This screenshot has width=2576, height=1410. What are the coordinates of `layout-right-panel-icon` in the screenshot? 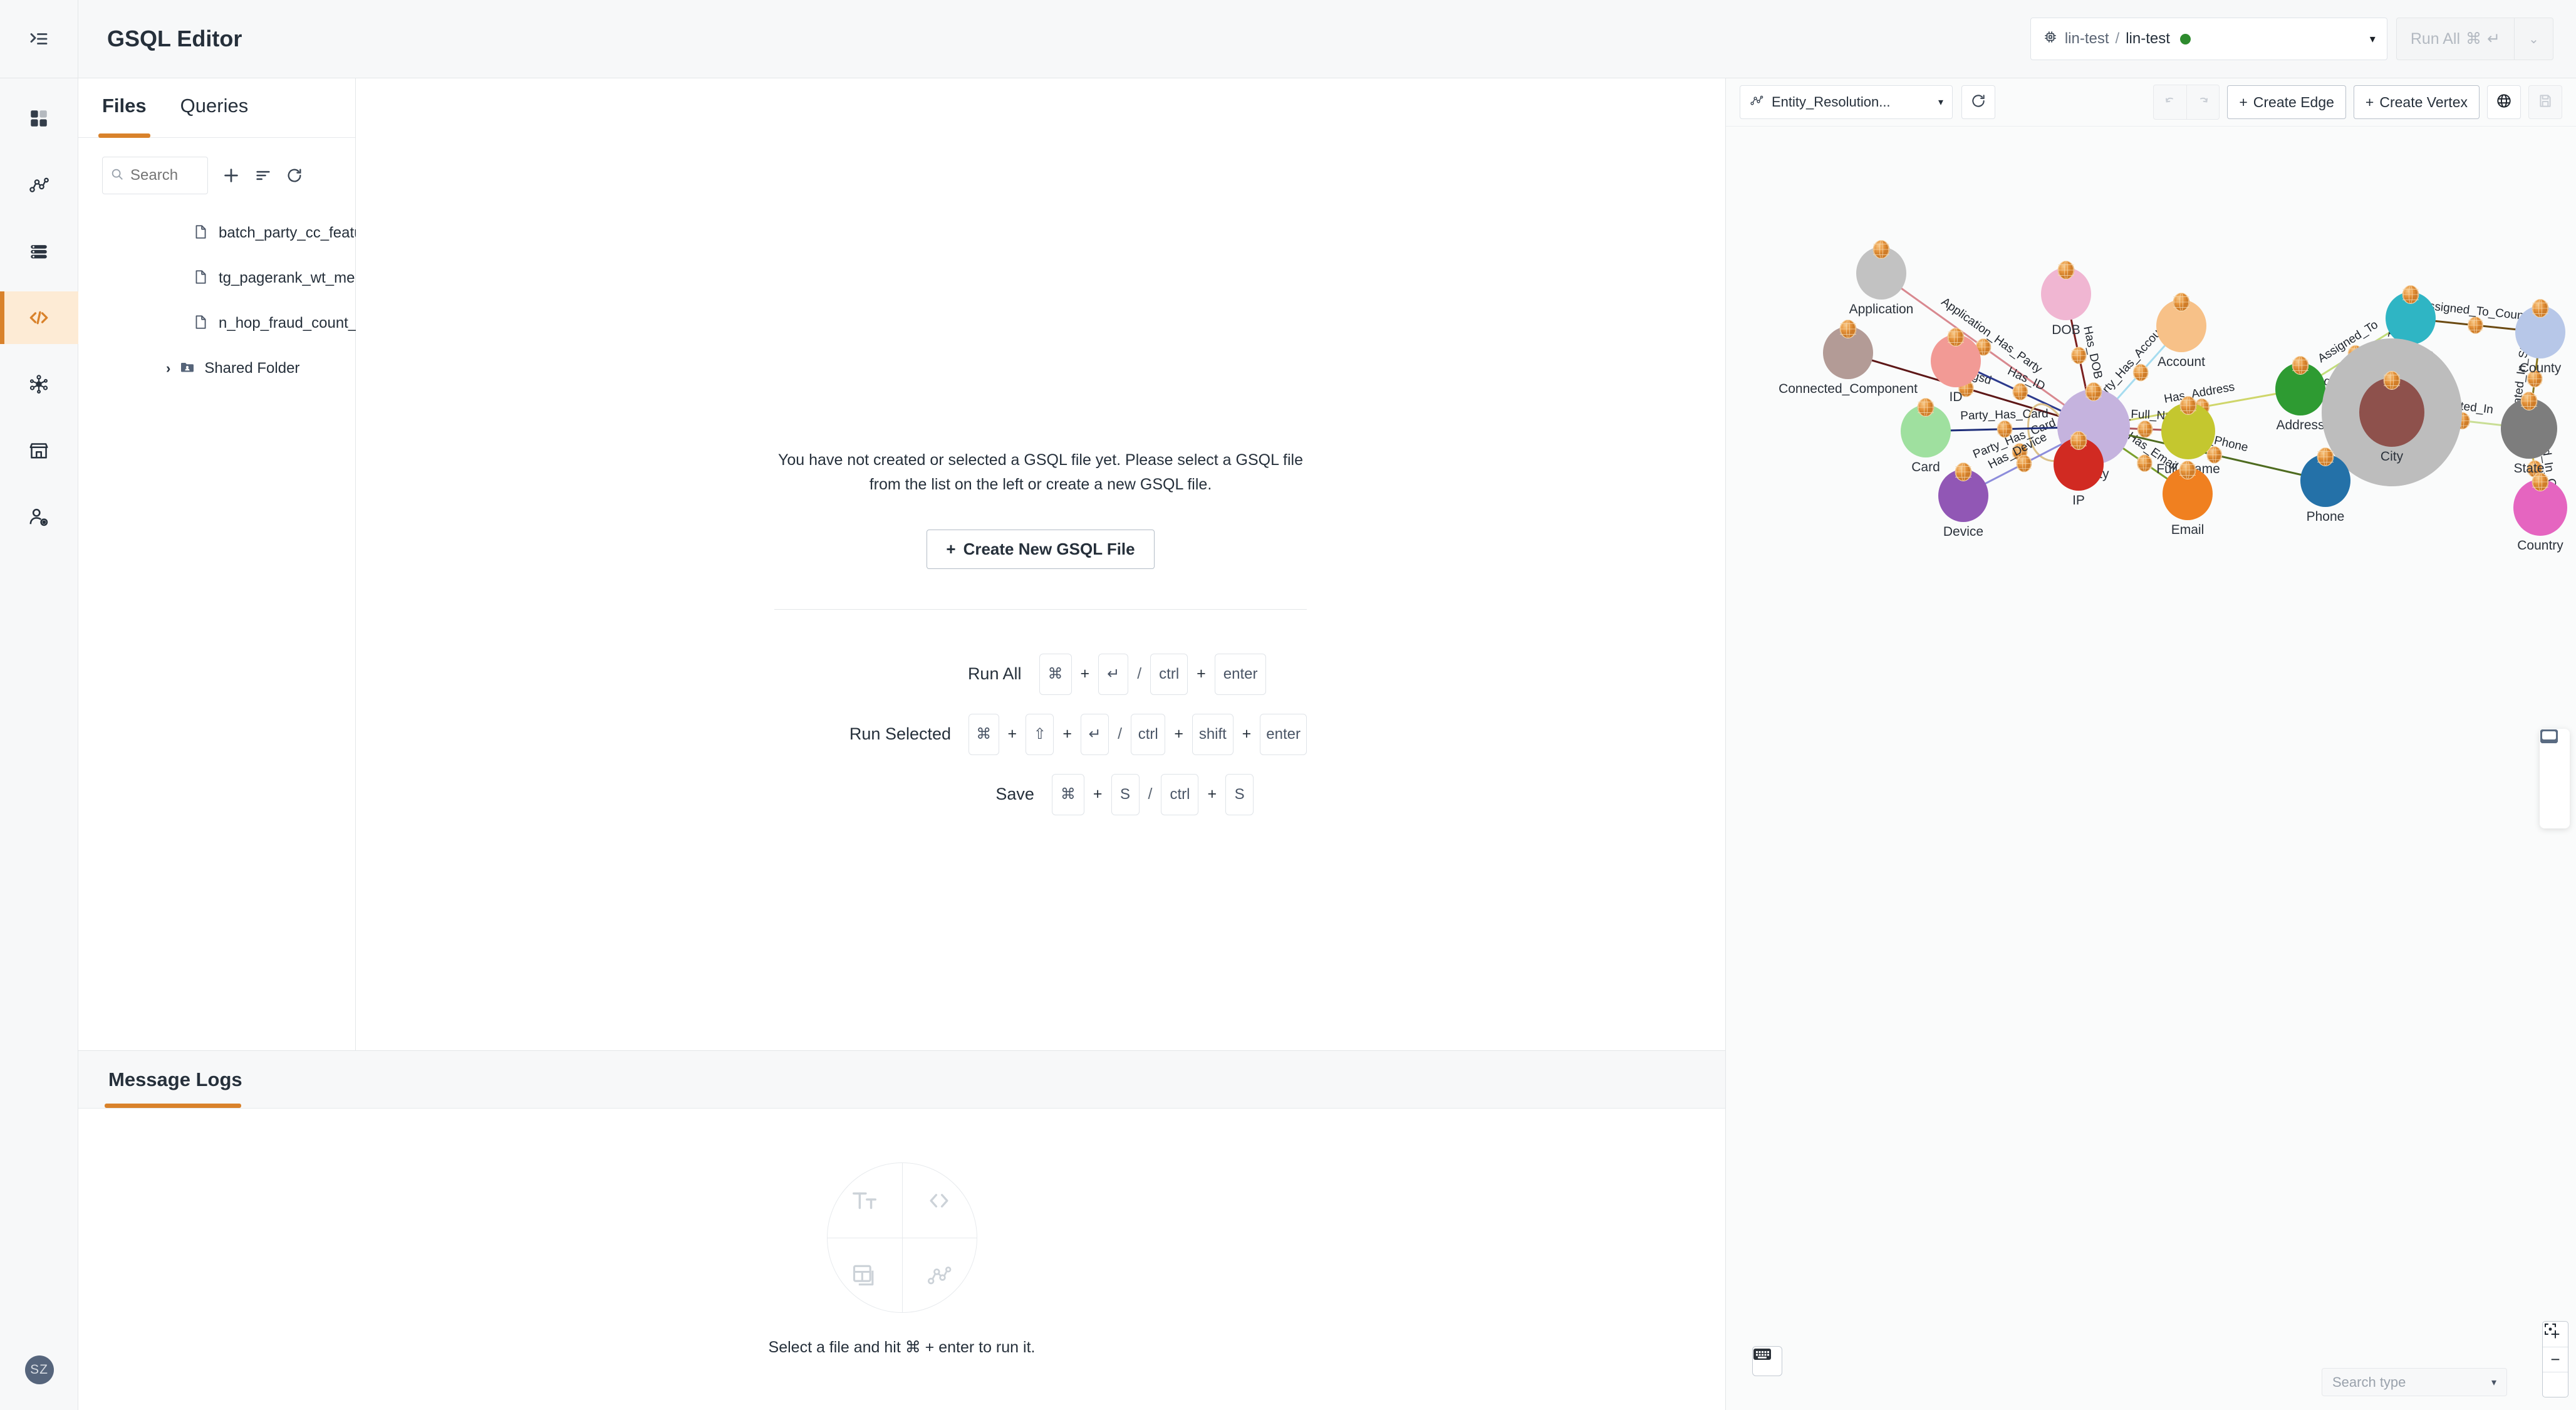 It's located at (2552, 763).